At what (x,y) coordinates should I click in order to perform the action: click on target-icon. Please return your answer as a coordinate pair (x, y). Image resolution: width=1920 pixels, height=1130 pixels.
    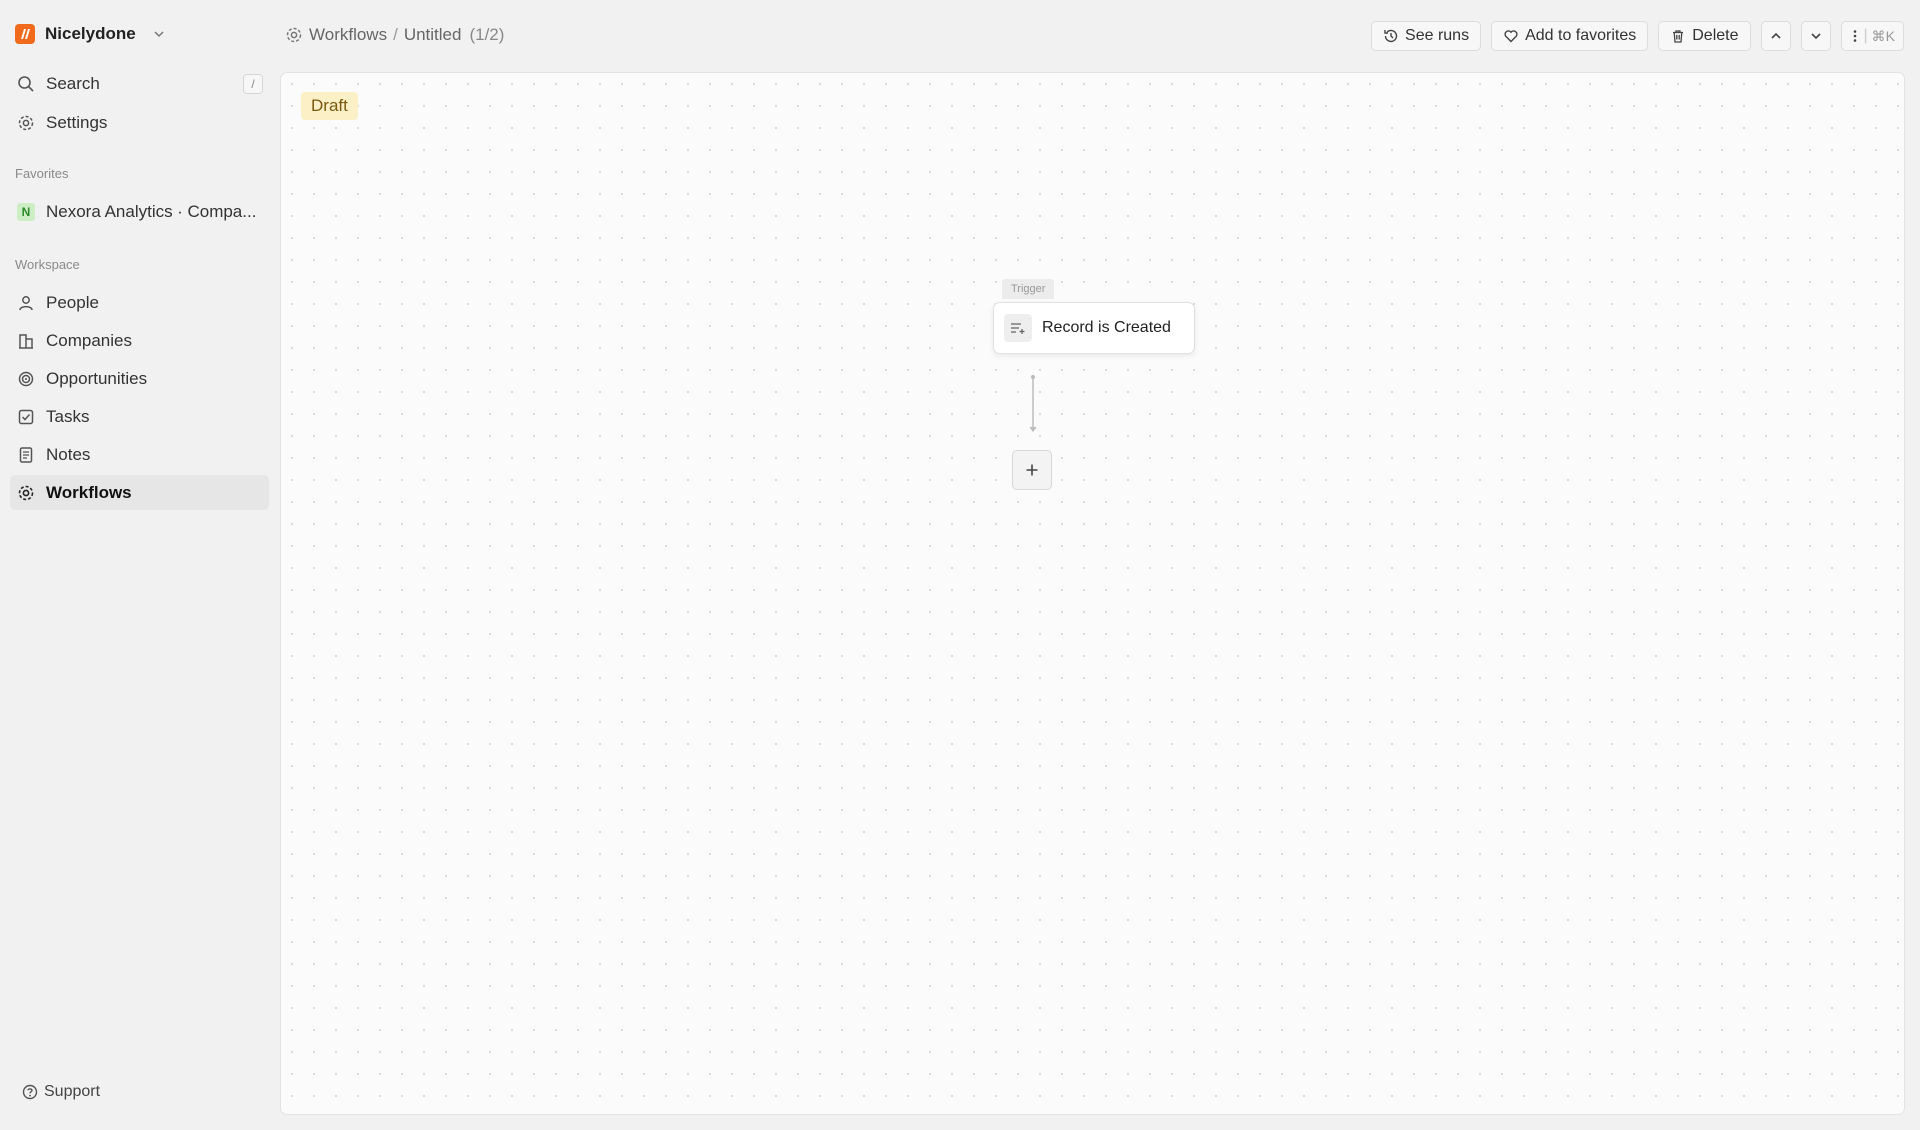
    Looking at the image, I should click on (26, 379).